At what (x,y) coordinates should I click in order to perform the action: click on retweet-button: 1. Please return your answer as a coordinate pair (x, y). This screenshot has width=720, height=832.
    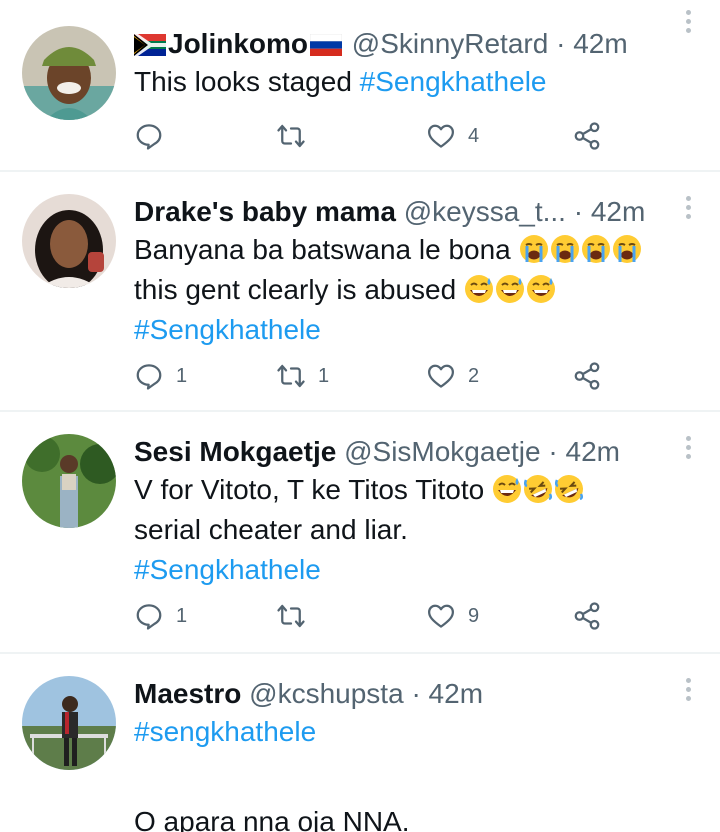
    Looking at the image, I should click on (302, 376).